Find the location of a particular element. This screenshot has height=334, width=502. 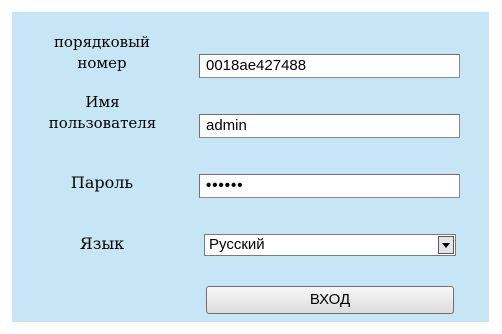

login-button: ВХОД is located at coordinates (330, 300).